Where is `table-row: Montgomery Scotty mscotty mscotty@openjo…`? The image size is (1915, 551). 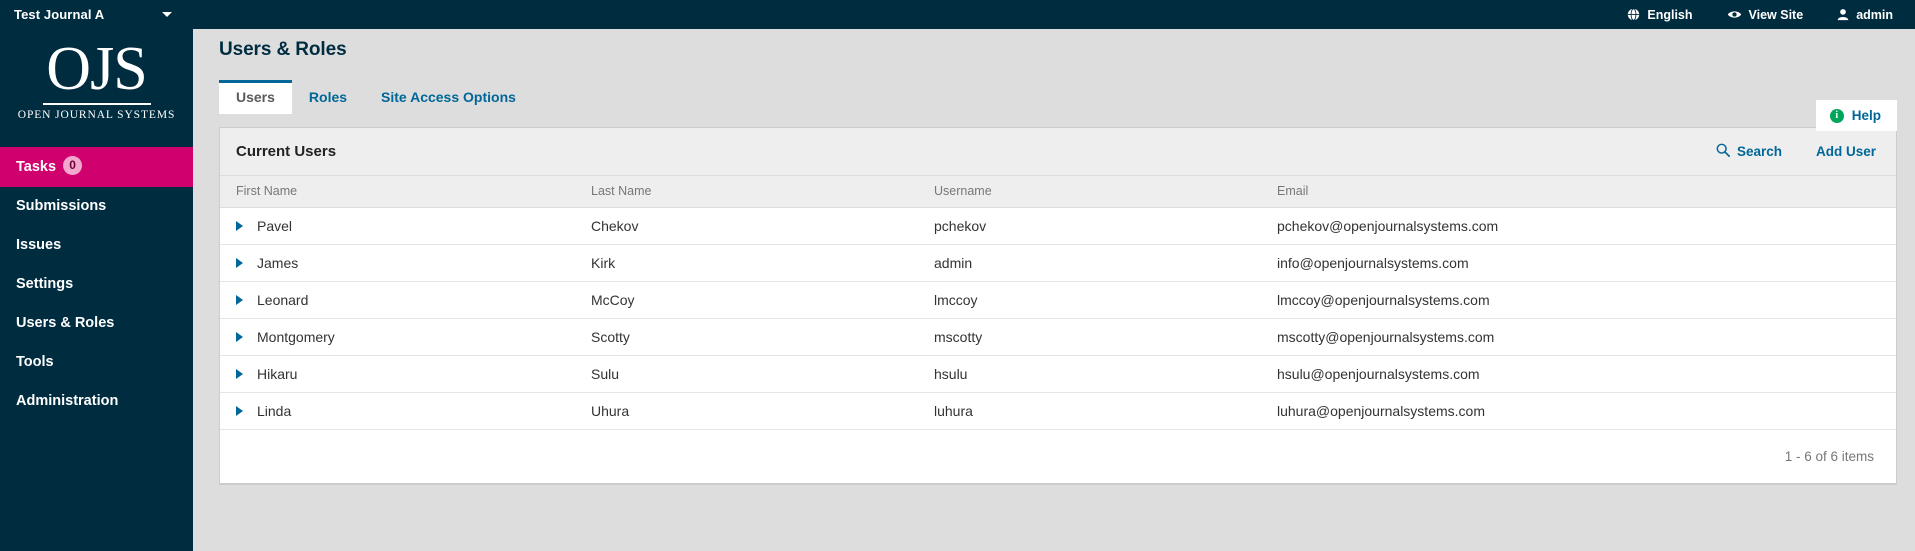
table-row: Montgomery Scotty mscotty mscotty@openjo… is located at coordinates (1058, 337).